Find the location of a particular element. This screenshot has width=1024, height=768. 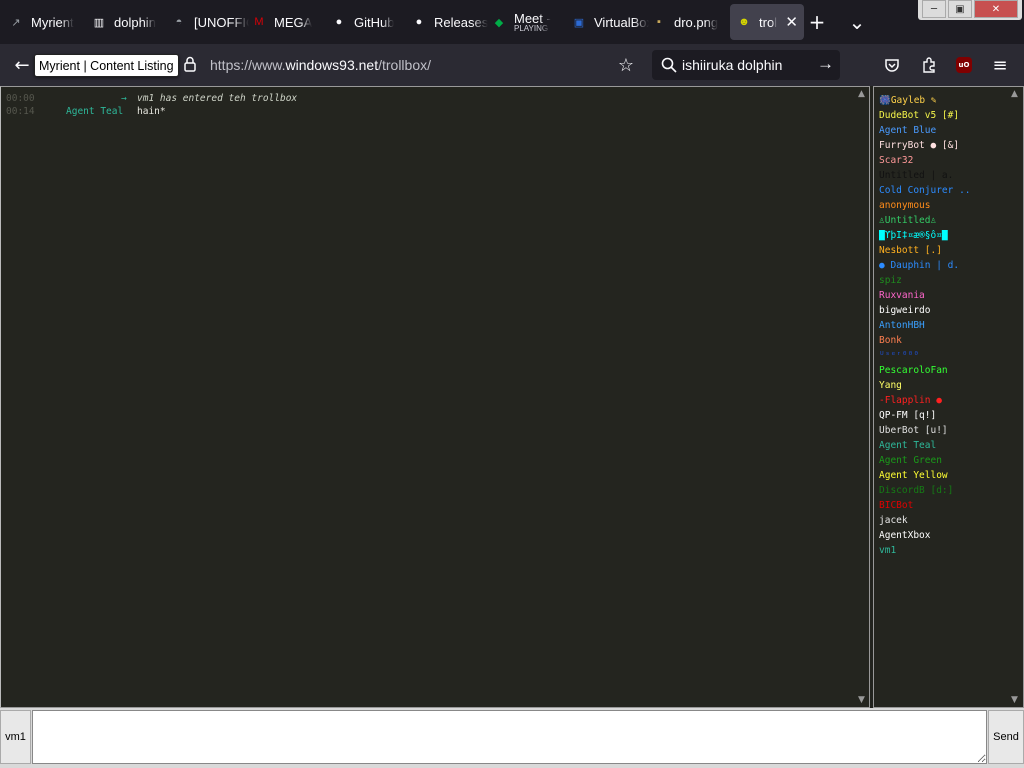

tab-2: ▥ dolphin is located at coordinates (130, 22).